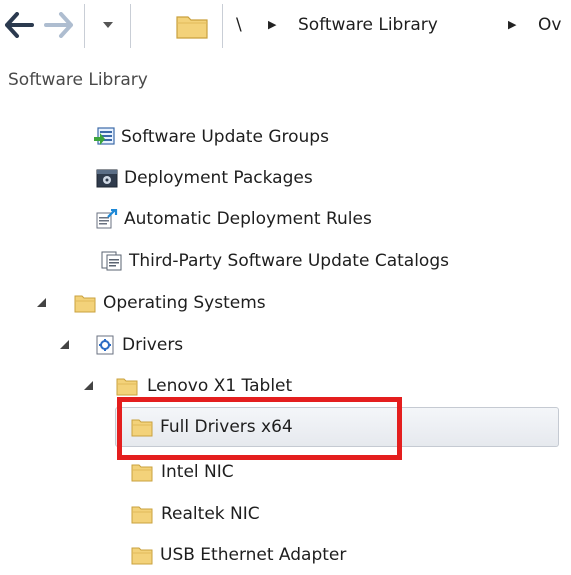 The height and width of the screenshot is (575, 571). What do you see at coordinates (111, 261) in the screenshot?
I see `catalog-icon` at bounding box center [111, 261].